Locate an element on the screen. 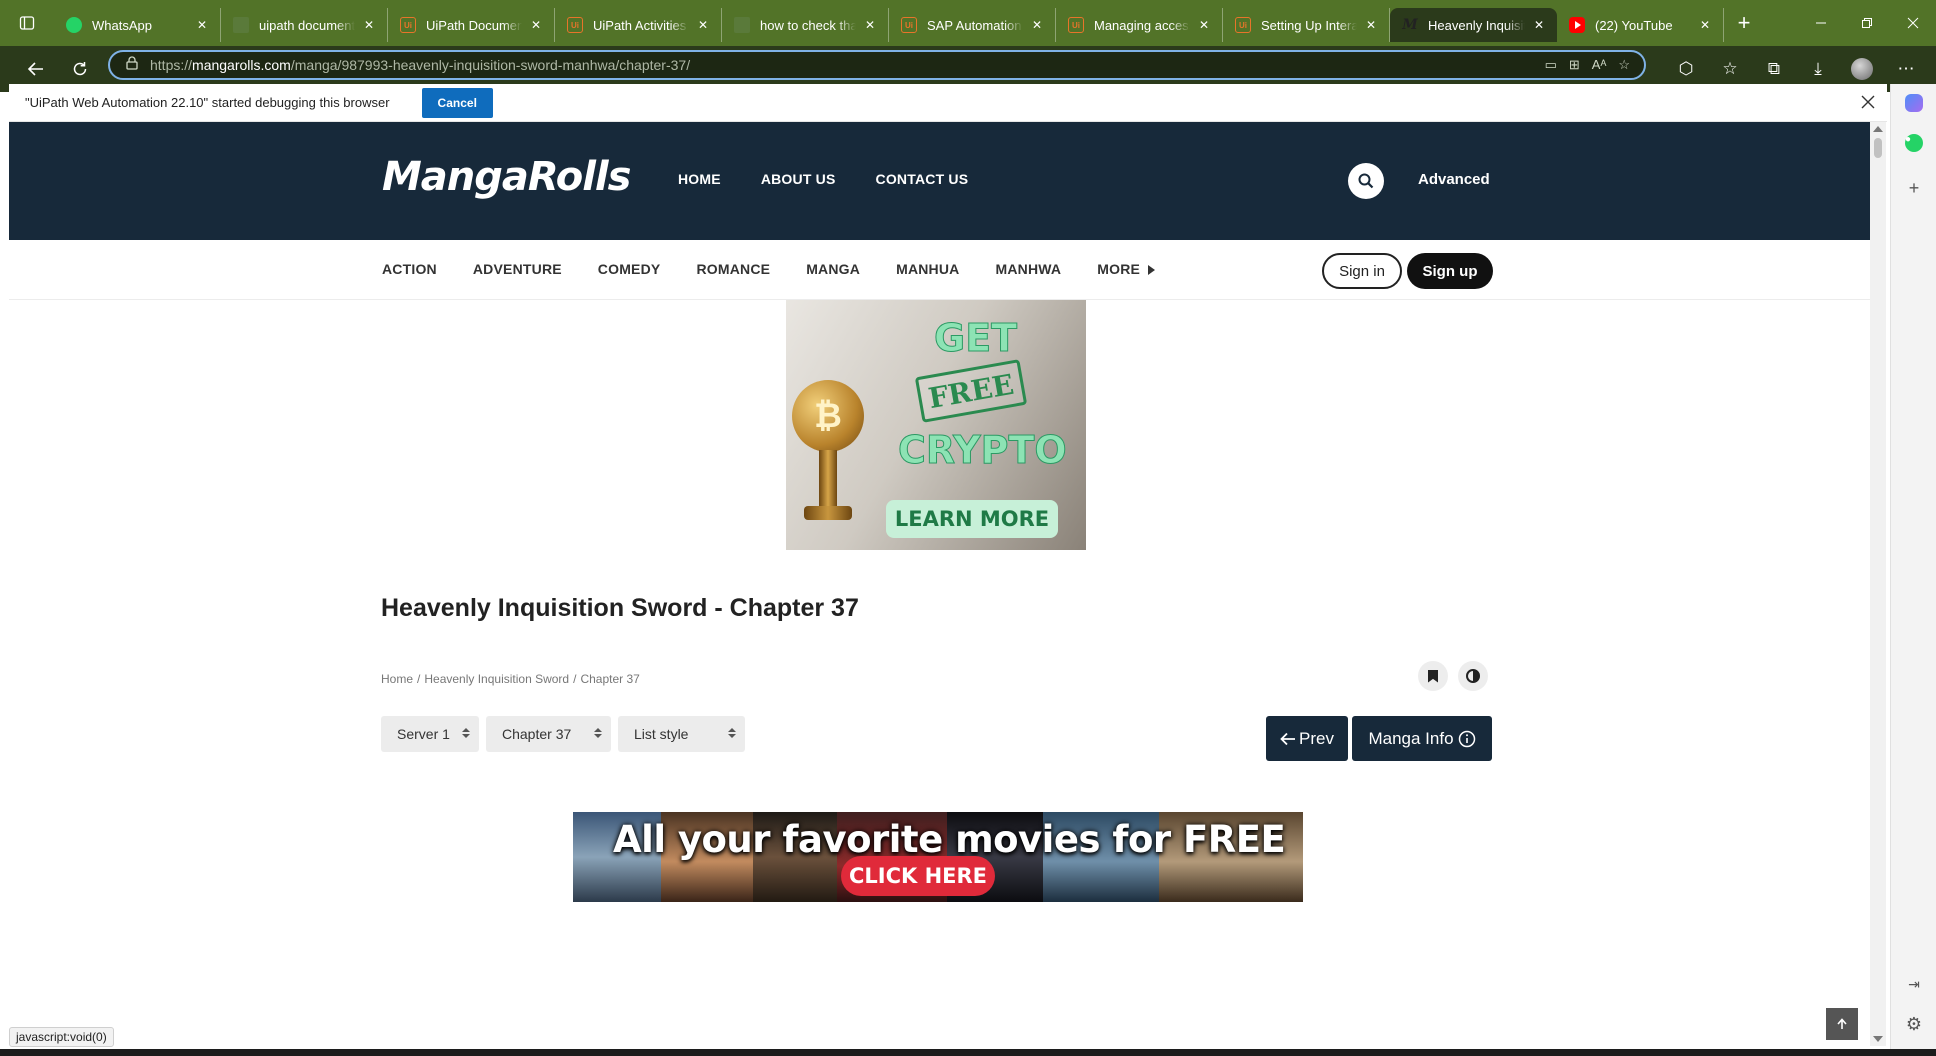  tab-title: uipath documentati is located at coordinates (307, 25).